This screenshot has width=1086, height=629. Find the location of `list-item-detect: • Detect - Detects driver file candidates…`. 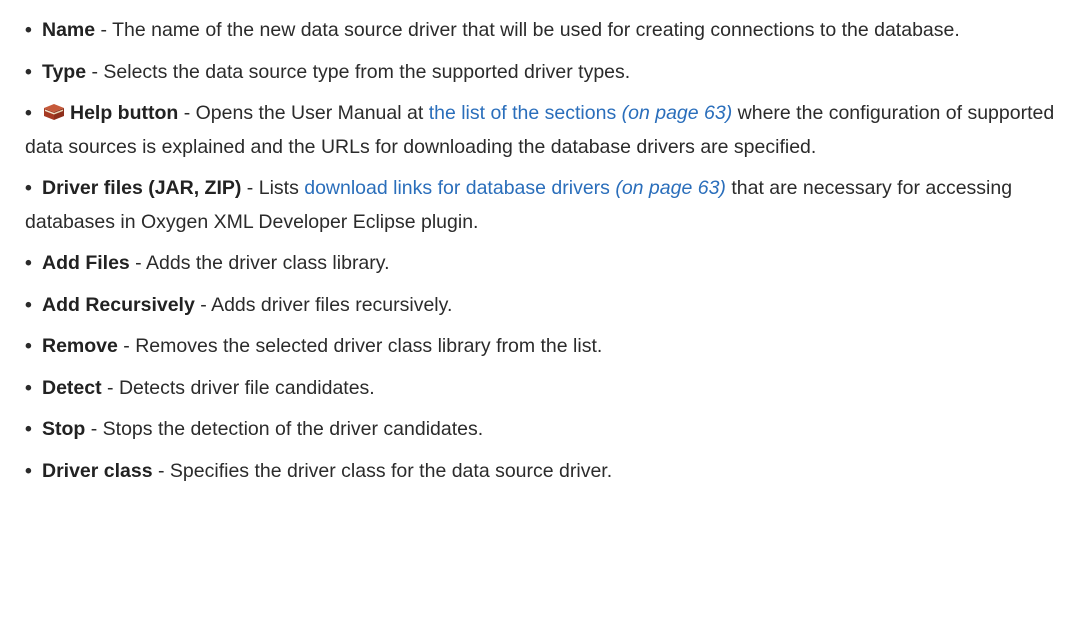

list-item-detect: • Detect - Detects driver file candidates… is located at coordinates (550, 389).